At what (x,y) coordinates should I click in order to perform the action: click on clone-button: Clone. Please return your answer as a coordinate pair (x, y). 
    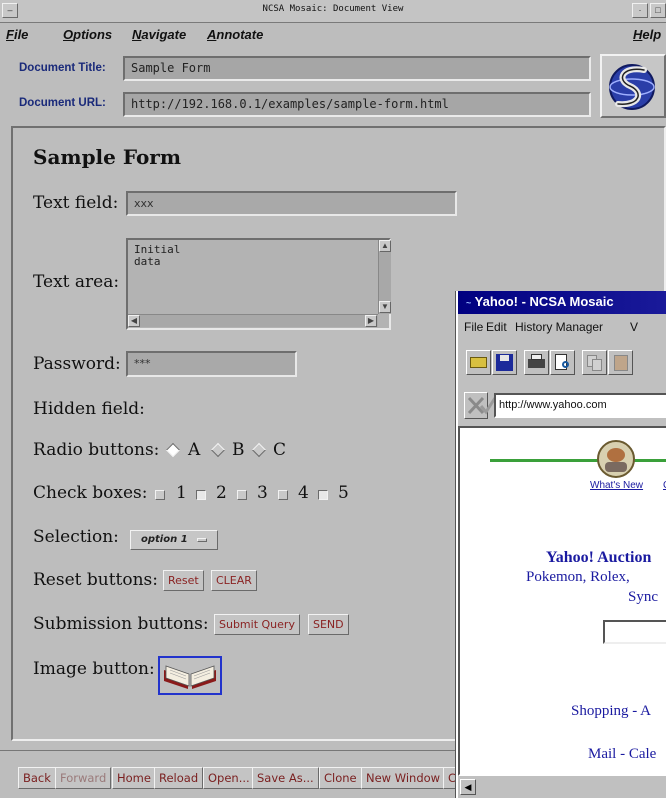
    Looking at the image, I should click on (340, 778).